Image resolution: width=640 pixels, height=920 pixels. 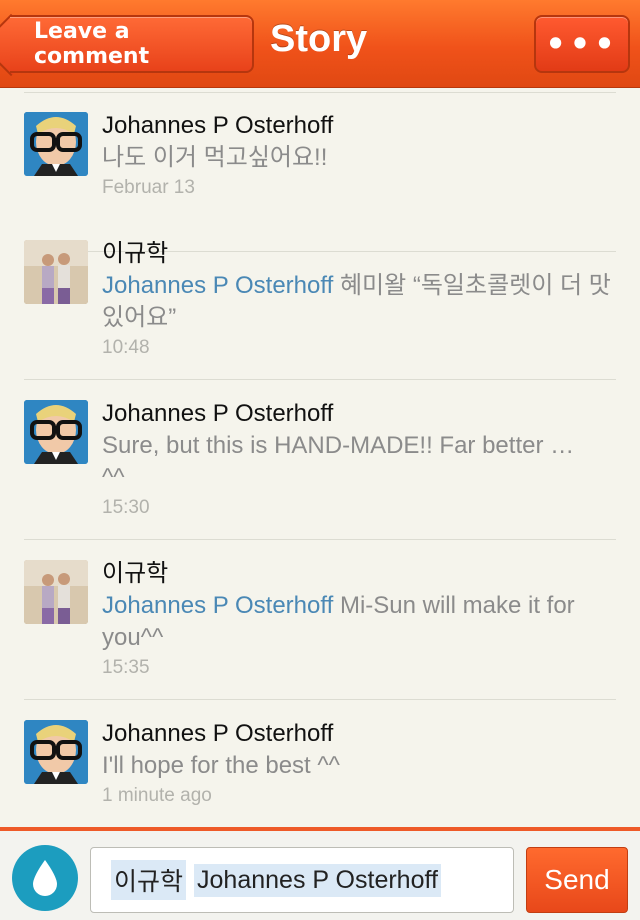 I want to click on comment-timestamp: 15:30, so click(x=126, y=507).